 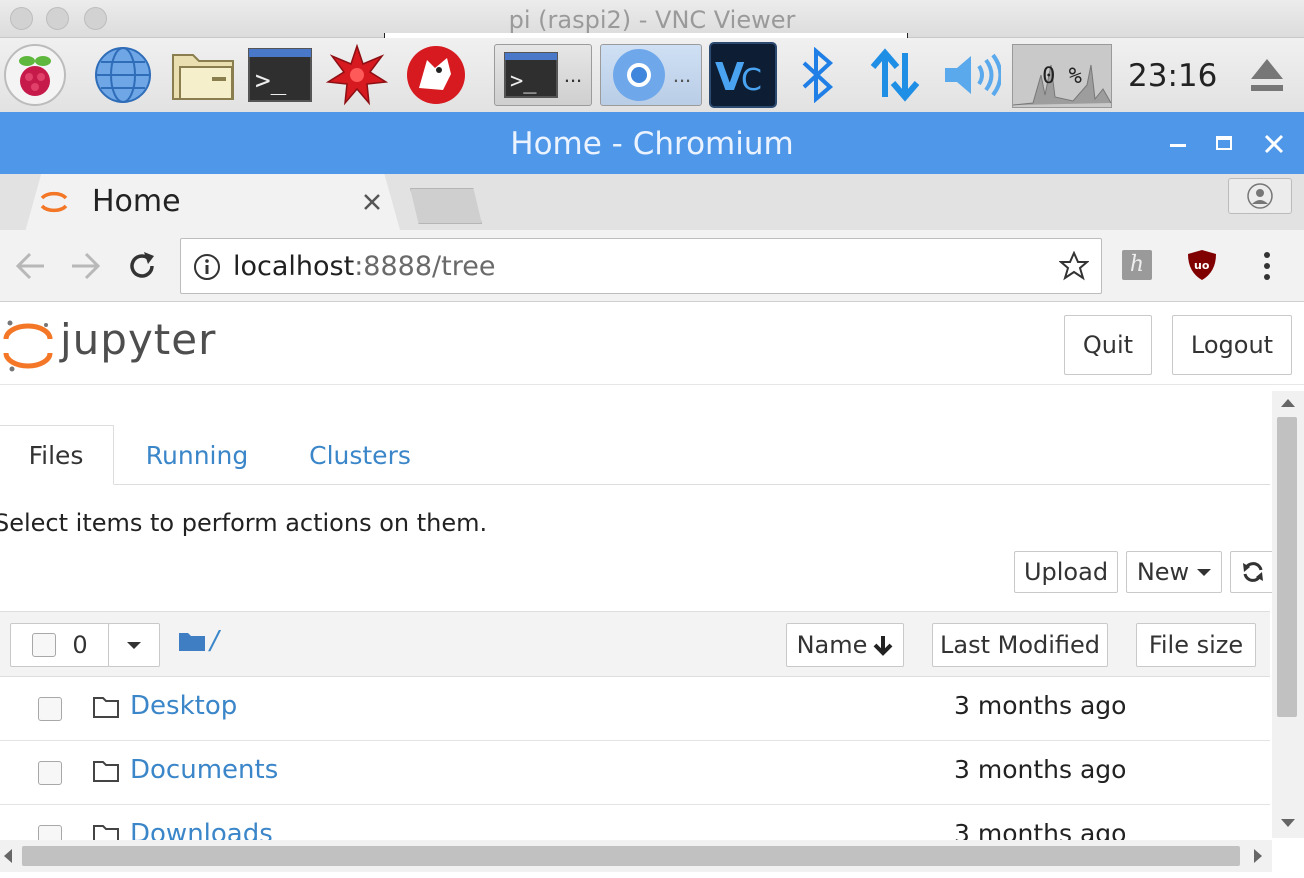 I want to click on select-menu-button, so click(x=134, y=645).